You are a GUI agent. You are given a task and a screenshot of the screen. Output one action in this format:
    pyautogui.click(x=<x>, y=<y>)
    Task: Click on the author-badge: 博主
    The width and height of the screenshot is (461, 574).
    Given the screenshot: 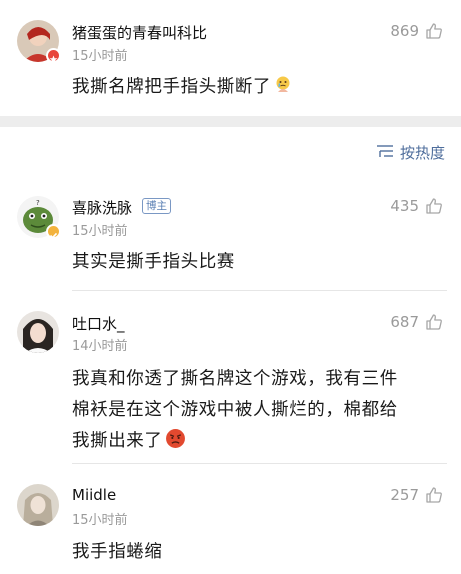 What is the action you would take?
    pyautogui.click(x=156, y=206)
    